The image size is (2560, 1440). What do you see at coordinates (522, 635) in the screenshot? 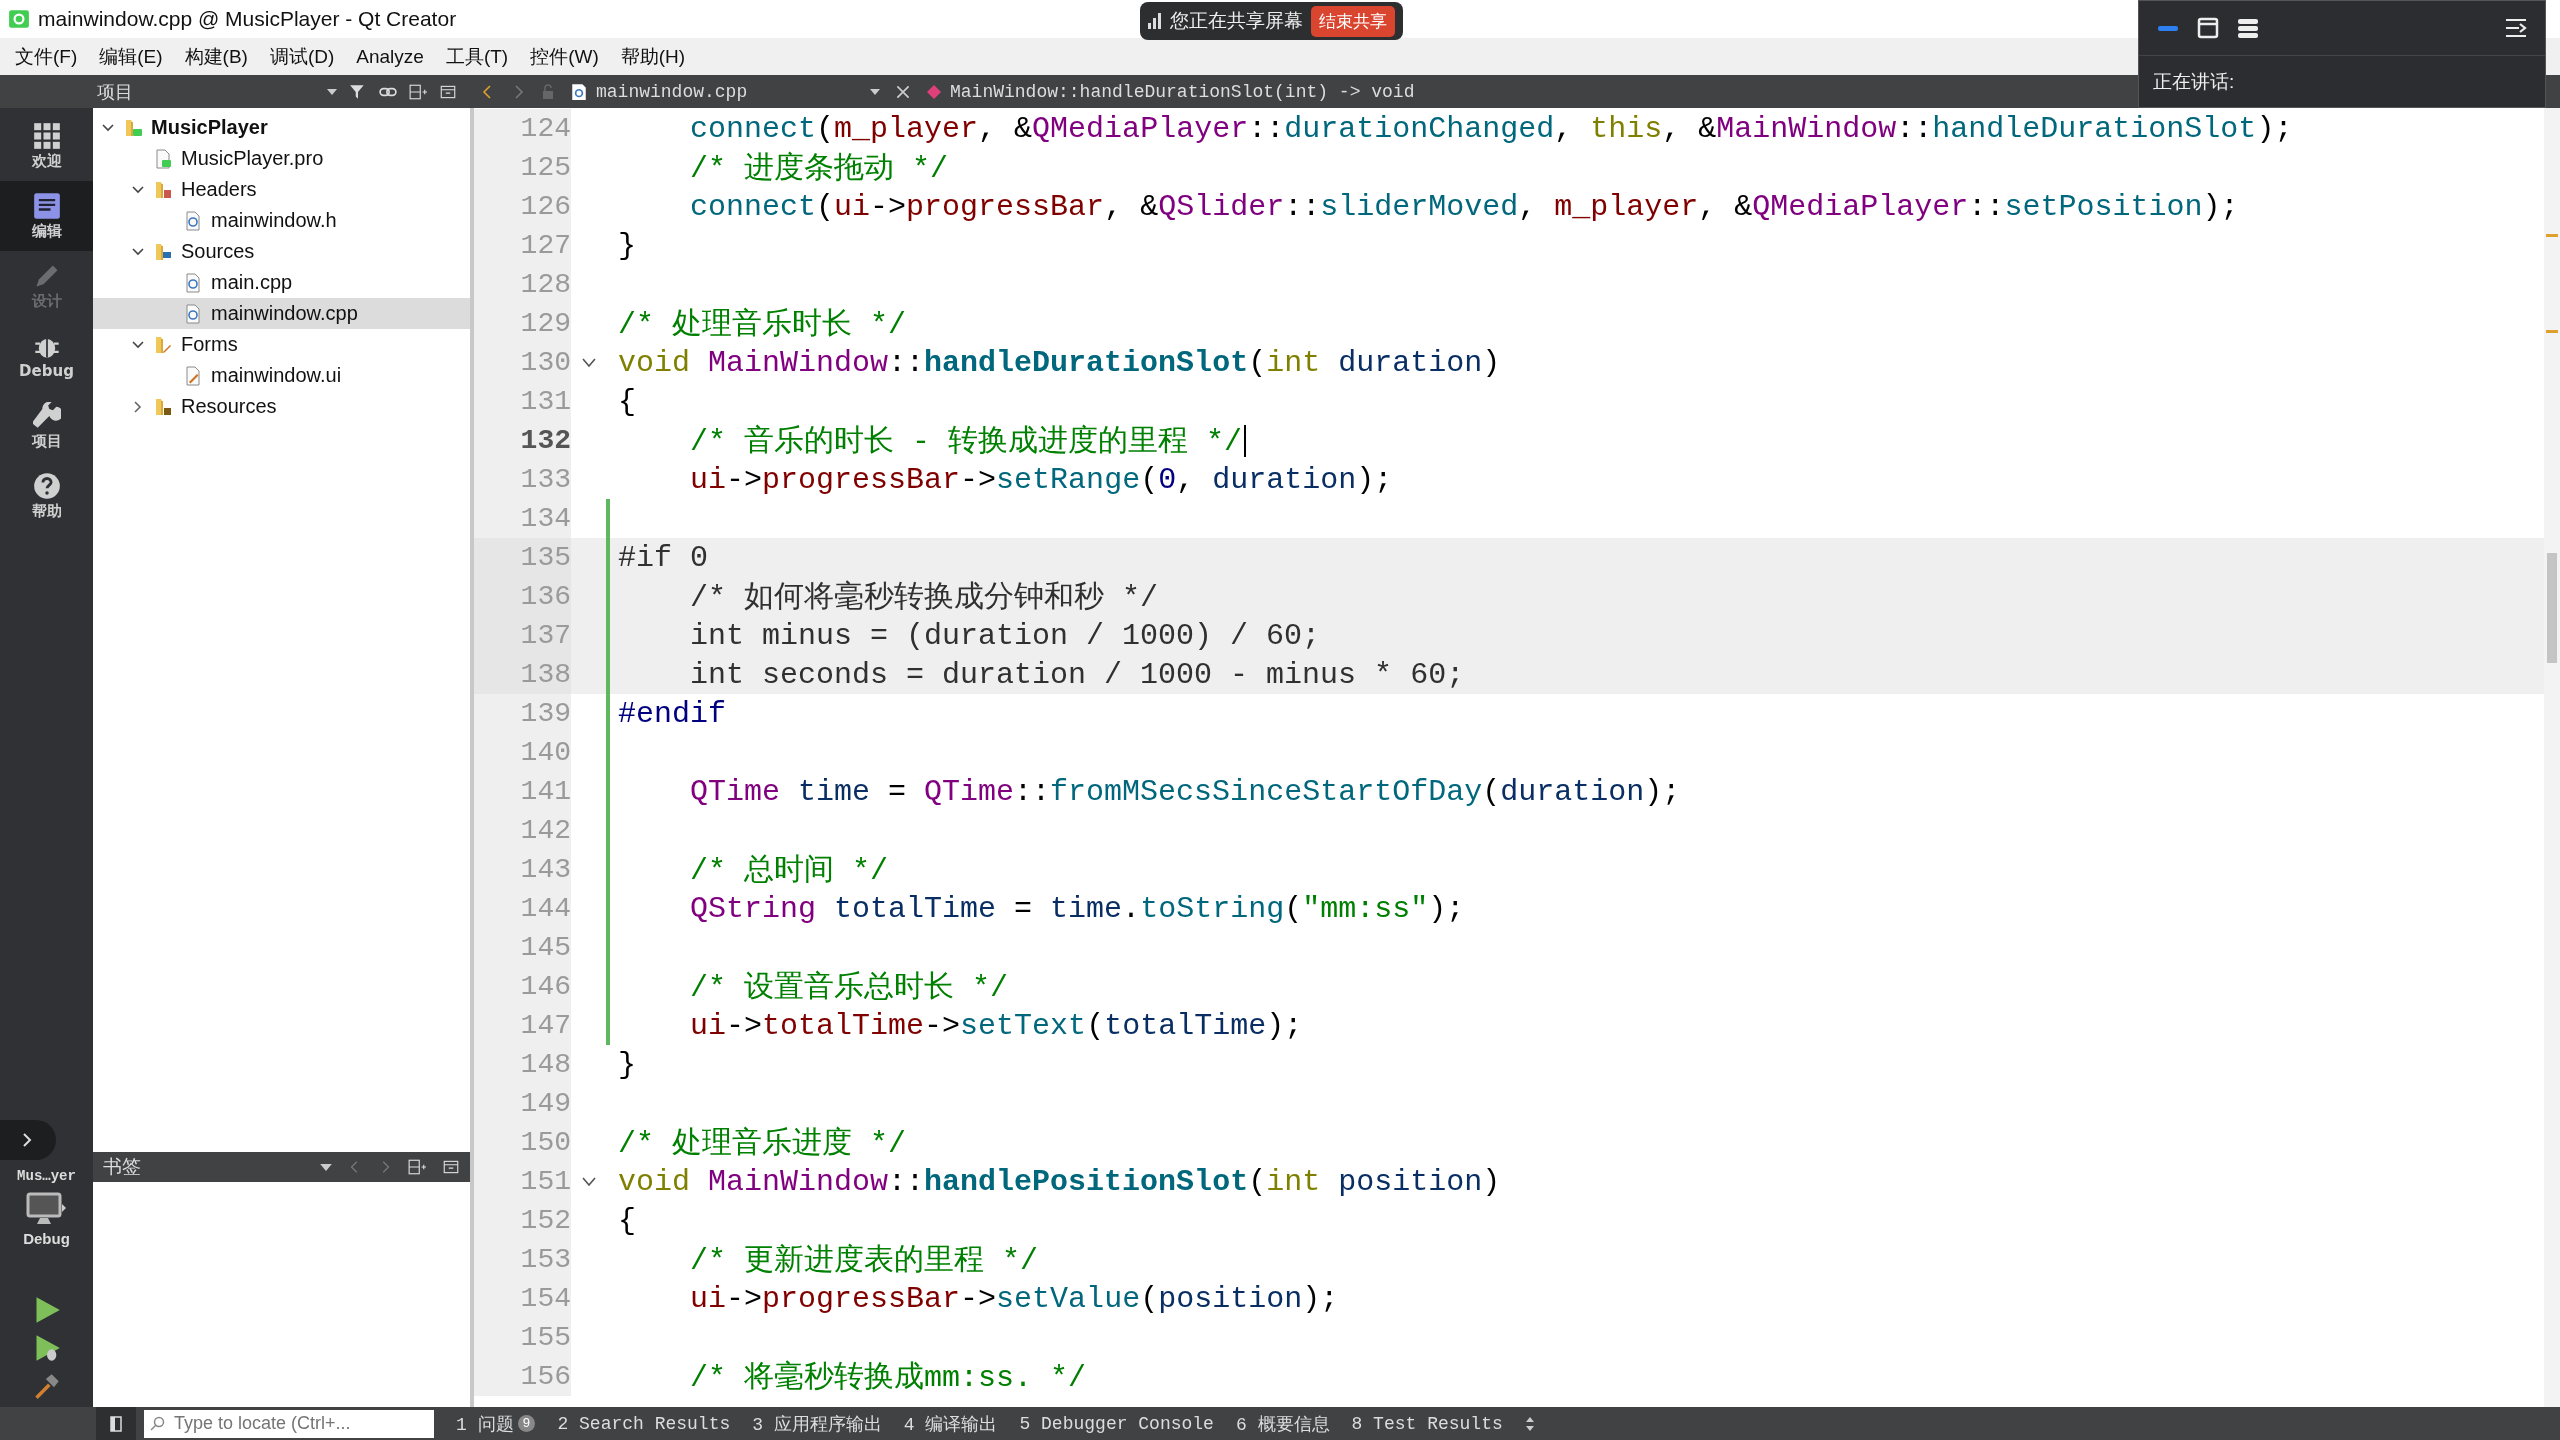
I see `line-number: 137` at bounding box center [522, 635].